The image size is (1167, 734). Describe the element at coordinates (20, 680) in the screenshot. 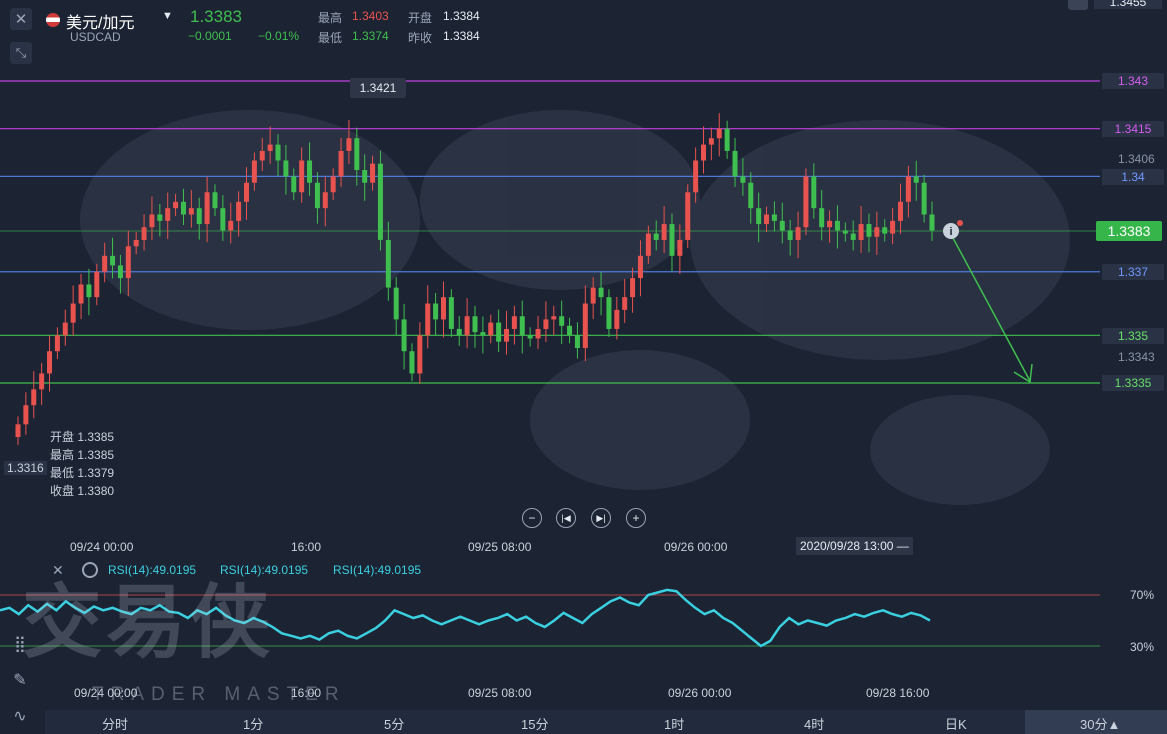

I see `draw-tool-icon: ✎` at that location.